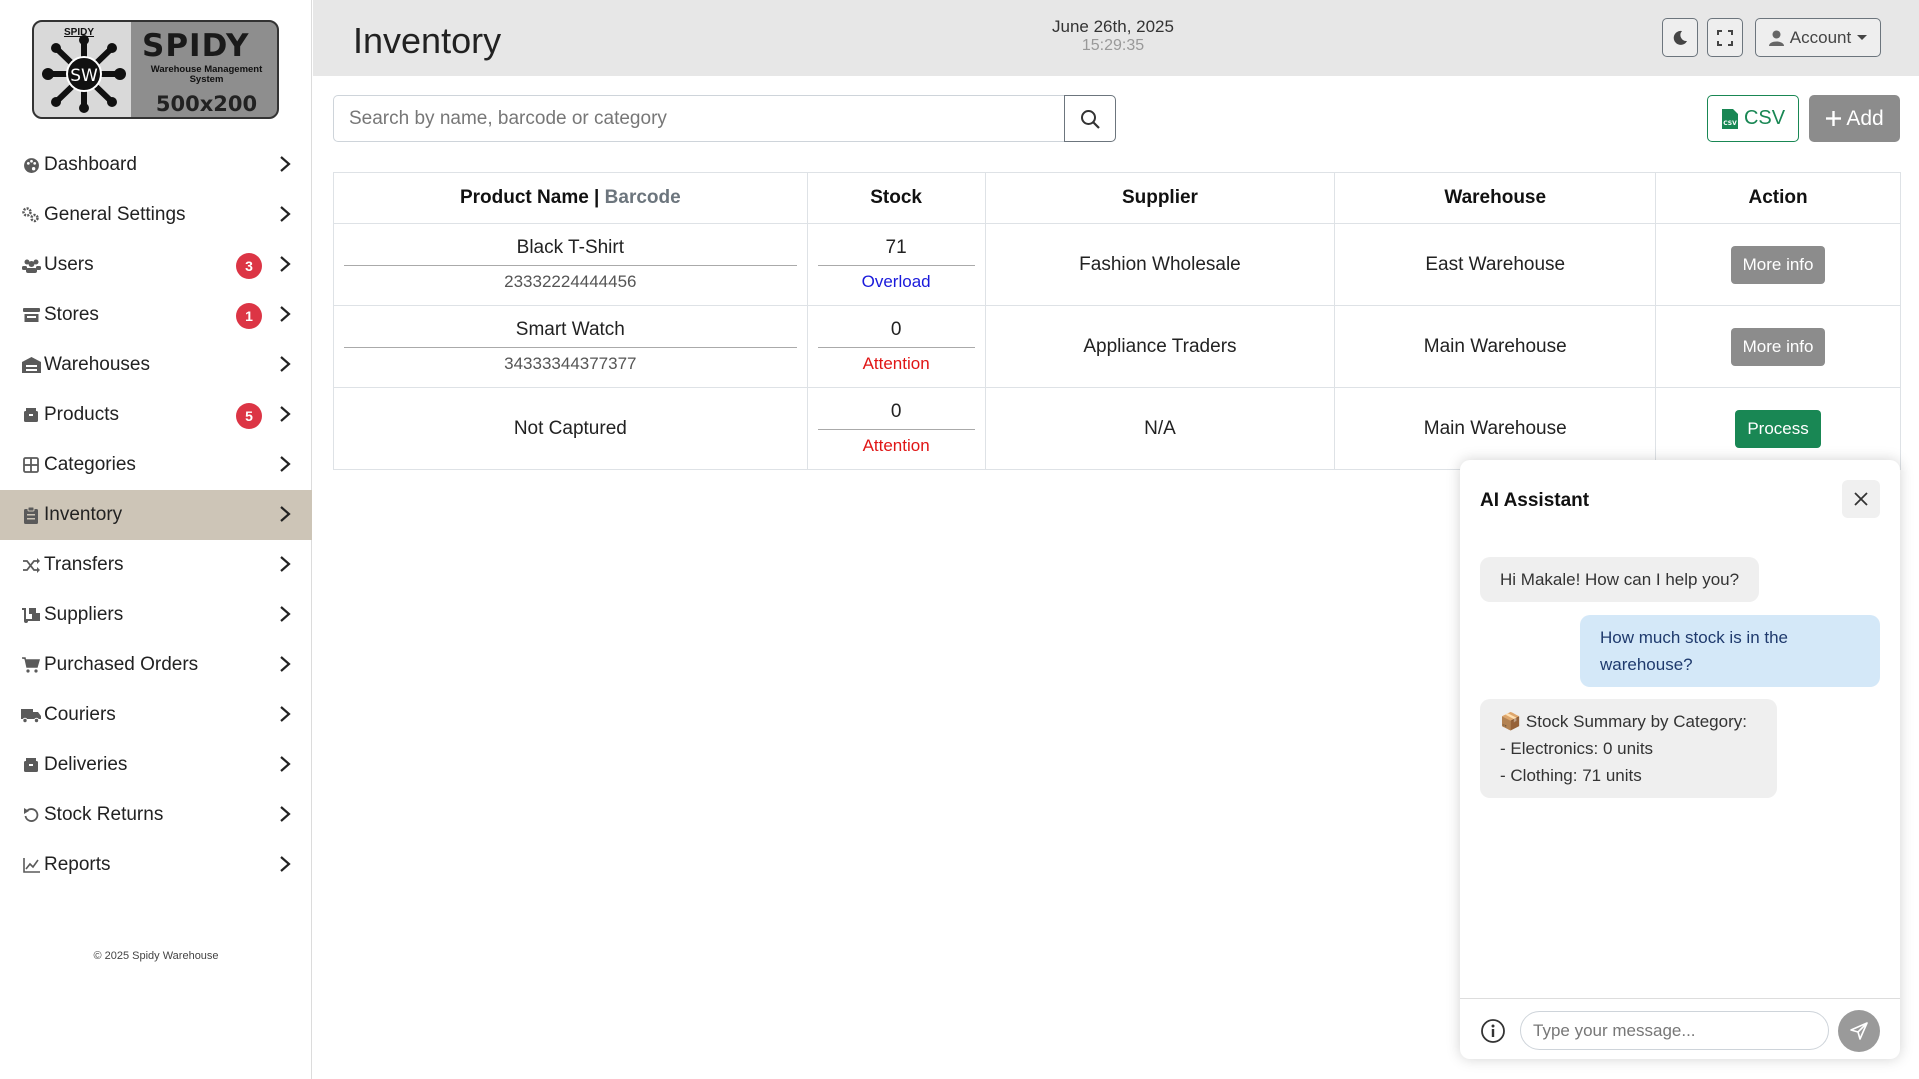 The height and width of the screenshot is (1079, 1919). What do you see at coordinates (1854, 118) in the screenshot?
I see `add-button: Add` at bounding box center [1854, 118].